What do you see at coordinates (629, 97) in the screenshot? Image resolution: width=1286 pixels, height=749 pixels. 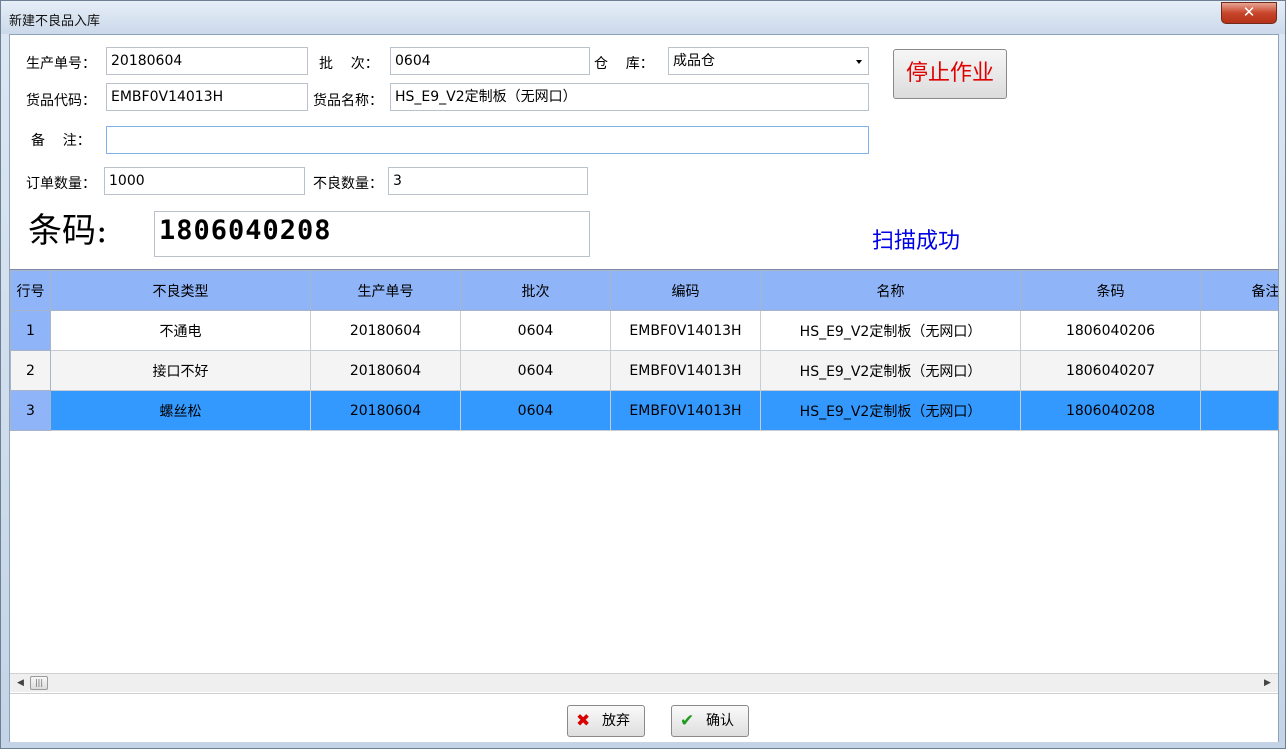 I see `goods-name-field: HS_E9_V2定制板（无网口）` at bounding box center [629, 97].